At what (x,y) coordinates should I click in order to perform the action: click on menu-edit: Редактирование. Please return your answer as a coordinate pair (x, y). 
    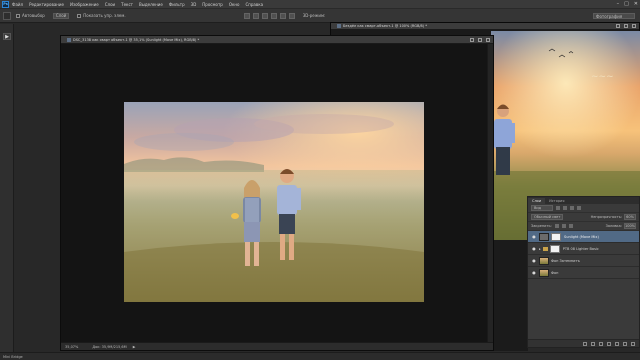
    Looking at the image, I should click on (46, 4).